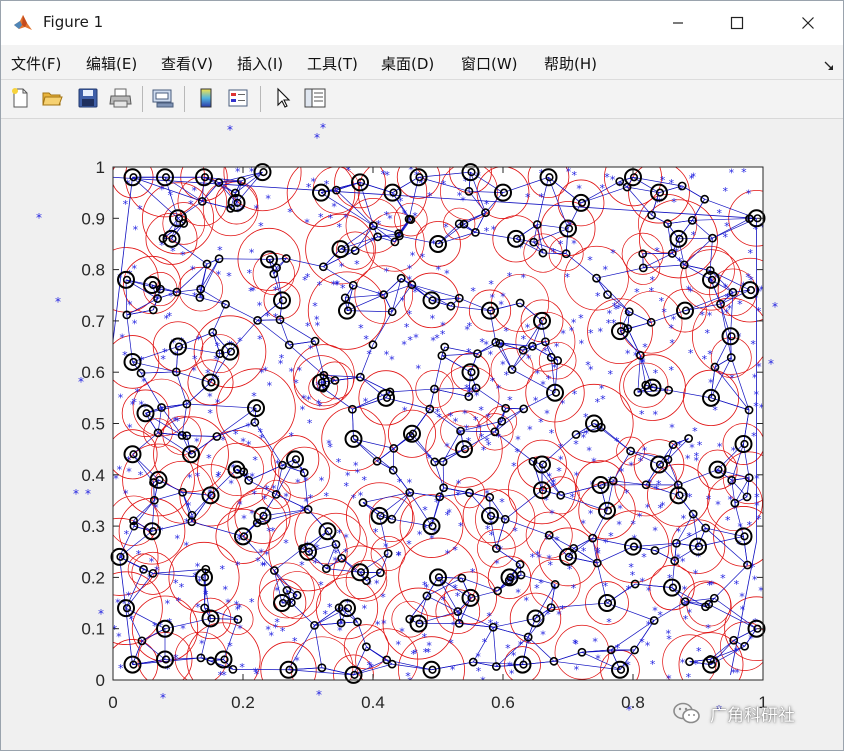 The width and height of the screenshot is (844, 751). What do you see at coordinates (20, 98) in the screenshot?
I see `new-figure-button` at bounding box center [20, 98].